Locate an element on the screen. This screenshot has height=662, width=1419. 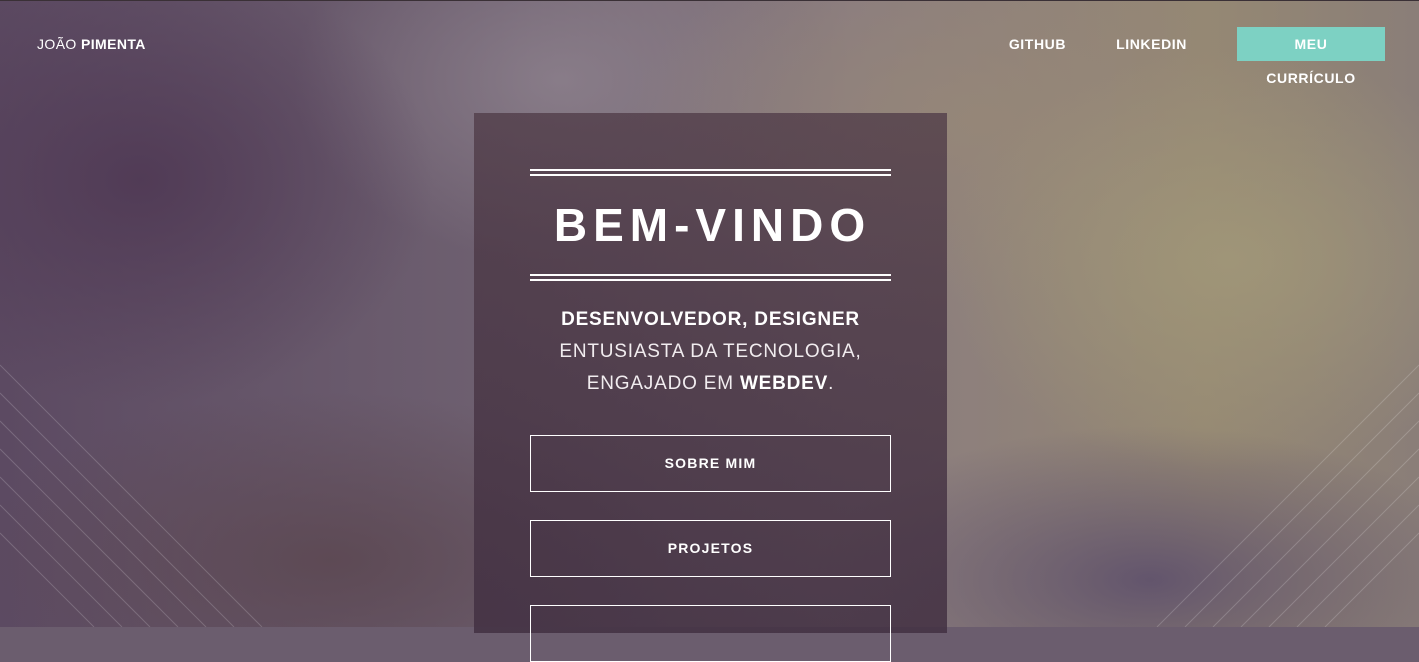
welcome-heading-box: BEM-VINDO is located at coordinates (710, 226).